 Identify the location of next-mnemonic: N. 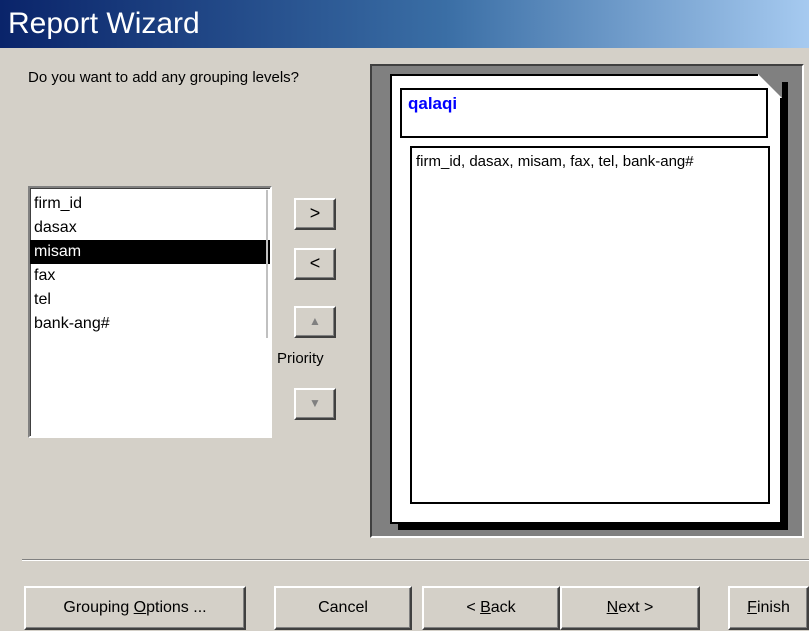
(612, 607).